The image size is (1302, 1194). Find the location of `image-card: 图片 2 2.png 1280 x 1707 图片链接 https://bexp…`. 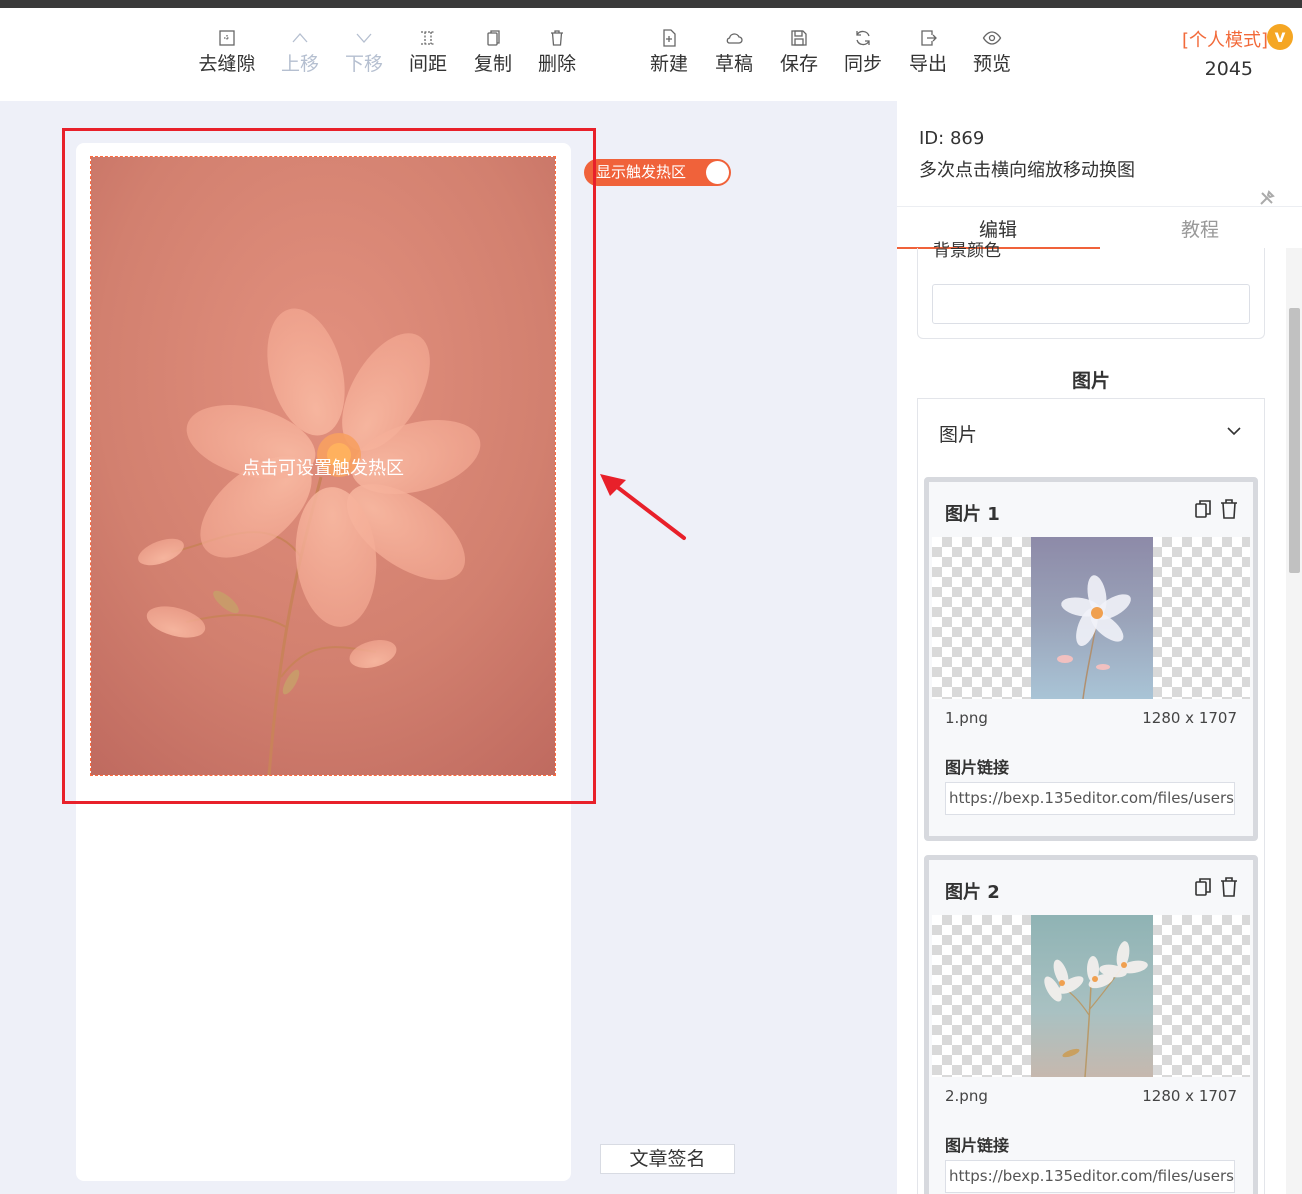

image-card: 图片 2 2.png 1280 x 1707 图片链接 https://bexp… is located at coordinates (1091, 1024).